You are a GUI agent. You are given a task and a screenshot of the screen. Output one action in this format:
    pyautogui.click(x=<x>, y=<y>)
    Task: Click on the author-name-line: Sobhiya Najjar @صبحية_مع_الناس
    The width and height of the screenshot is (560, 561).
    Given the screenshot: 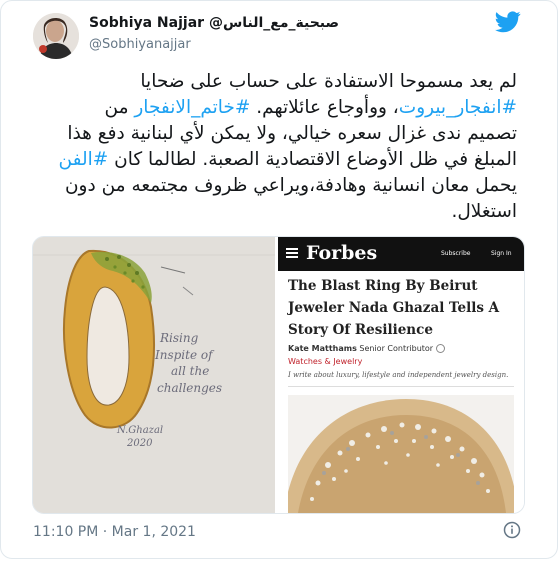 What is the action you would take?
    pyautogui.click(x=214, y=23)
    